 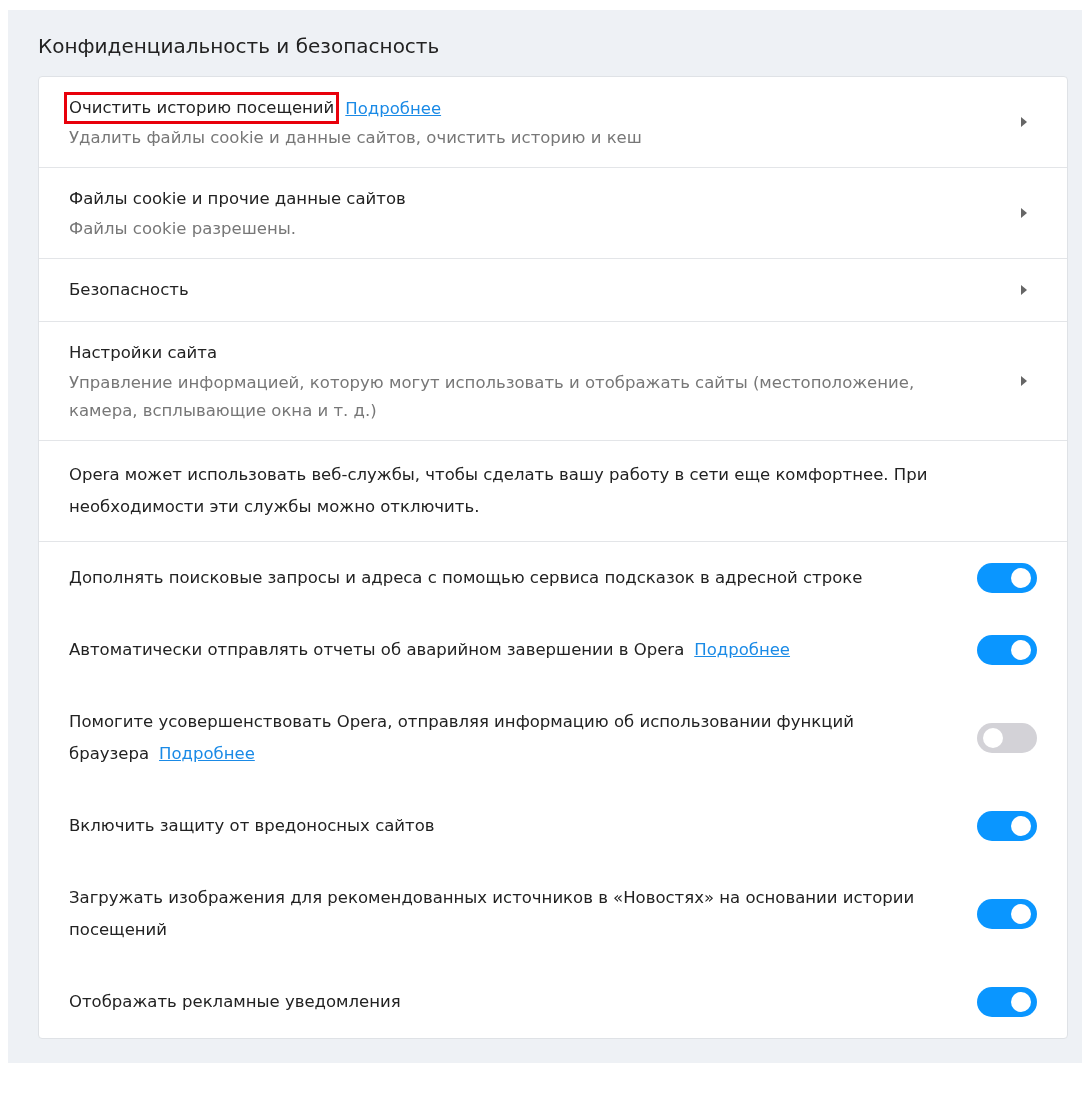 I want to click on info-text: Opera может использовать веб-службы, чтобы сделать вашу работу в сети еще комфортнее. При необходимости эти службы можно отключить., so click(x=499, y=491).